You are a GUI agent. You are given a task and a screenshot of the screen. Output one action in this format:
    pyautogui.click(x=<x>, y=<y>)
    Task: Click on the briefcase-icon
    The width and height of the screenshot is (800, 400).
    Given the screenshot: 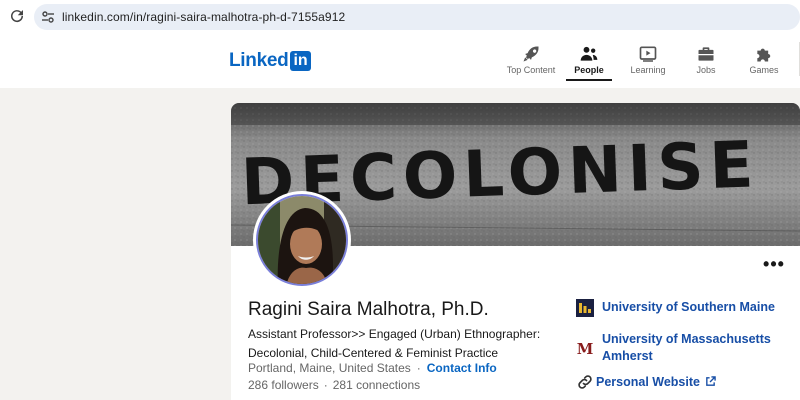 What is the action you would take?
    pyautogui.click(x=706, y=54)
    